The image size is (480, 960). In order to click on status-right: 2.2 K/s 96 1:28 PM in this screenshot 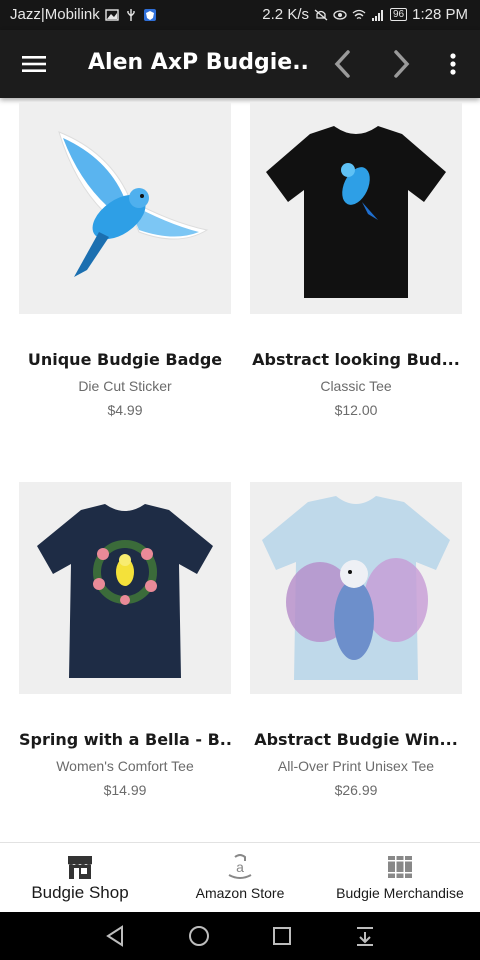, I will do `click(365, 14)`.